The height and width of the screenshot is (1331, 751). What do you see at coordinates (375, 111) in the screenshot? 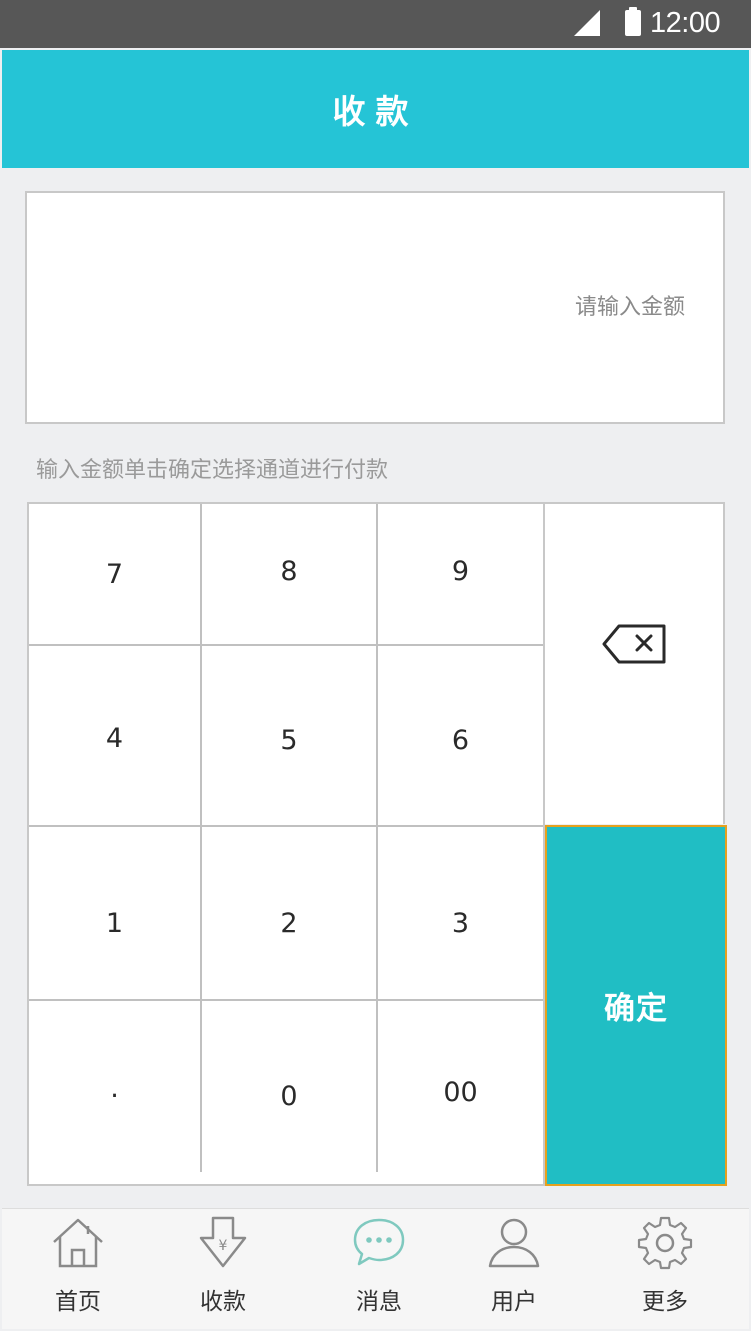
I see `page-title: 收款` at bounding box center [375, 111].